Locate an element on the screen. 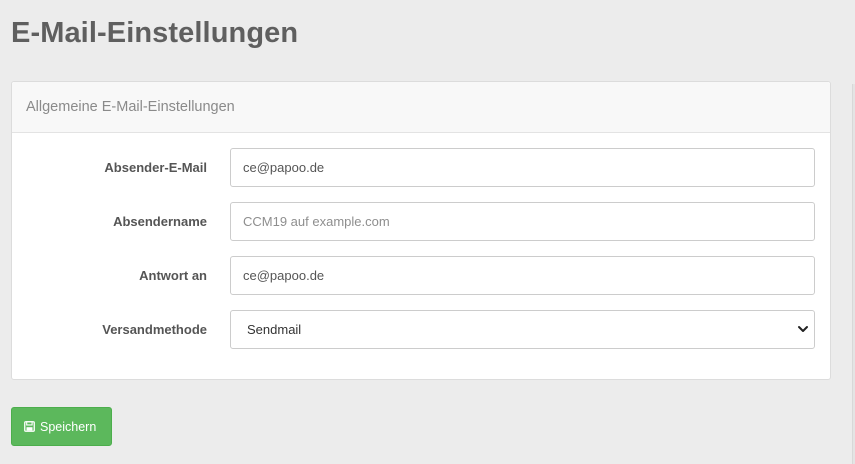  chevron-down-icon is located at coordinates (803, 329).